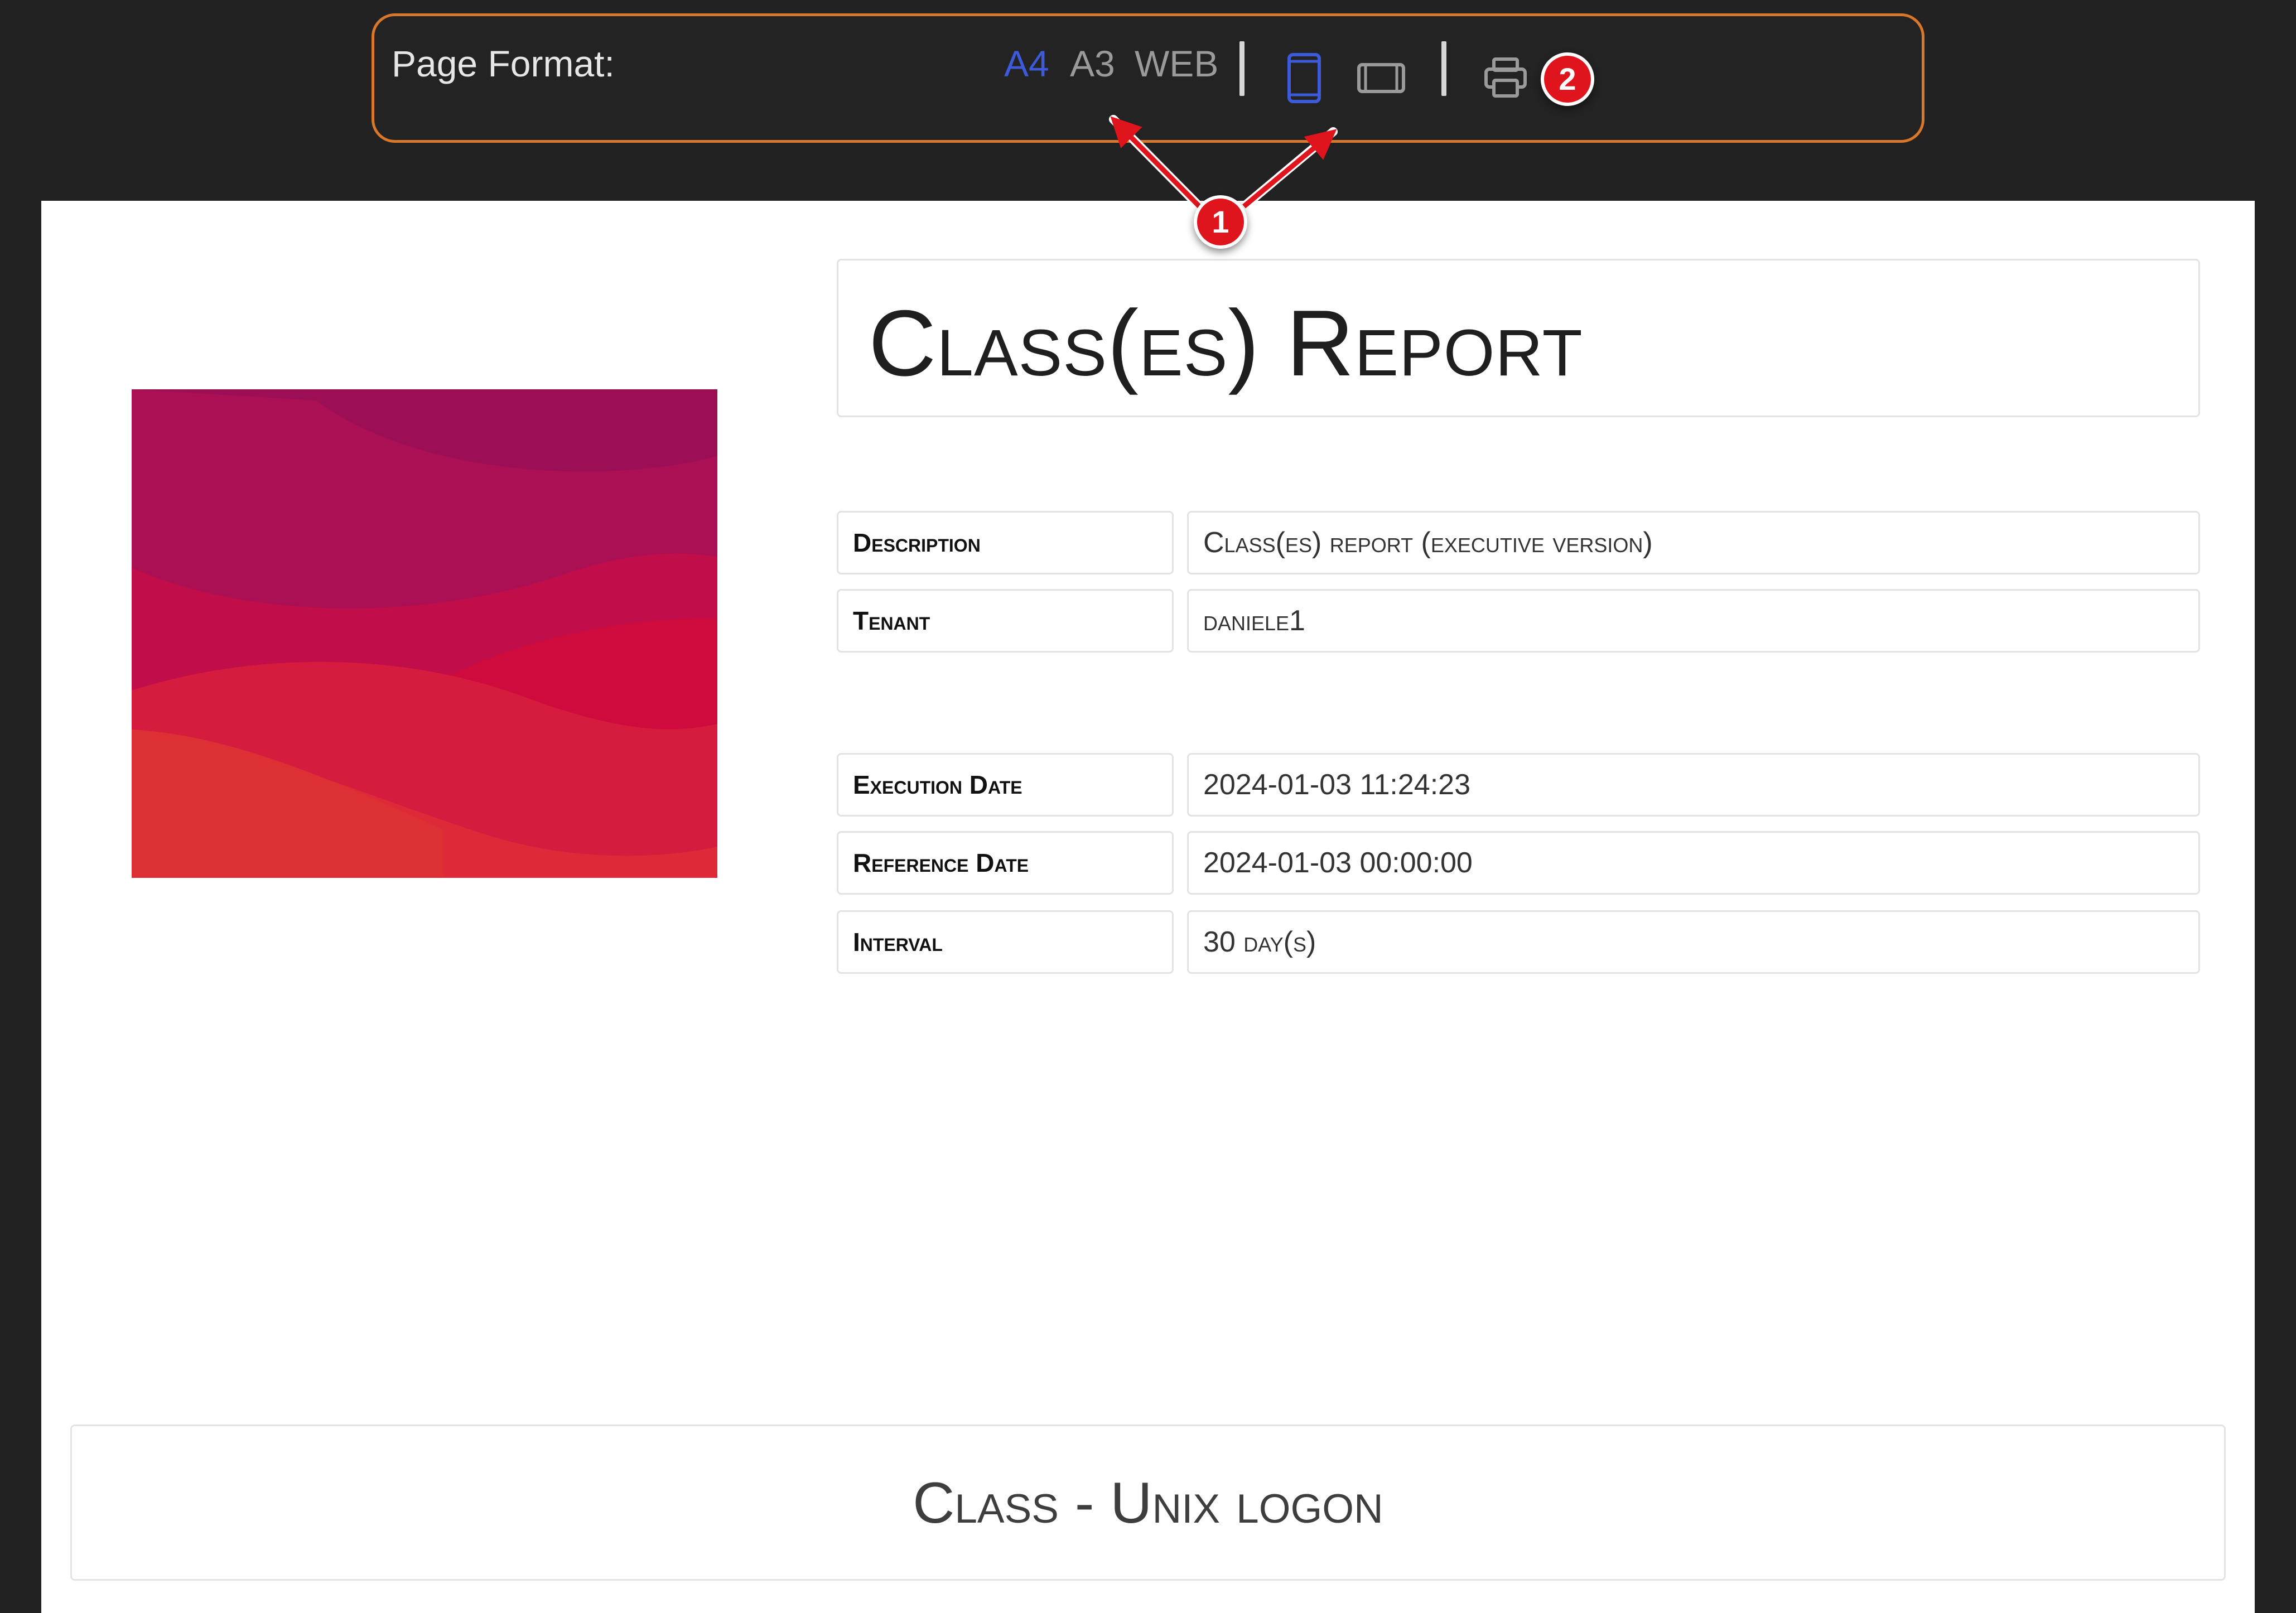 Image resolution: width=2296 pixels, height=1613 pixels. What do you see at coordinates (1005, 942) in the screenshot?
I see `field-key-interval: Interval` at bounding box center [1005, 942].